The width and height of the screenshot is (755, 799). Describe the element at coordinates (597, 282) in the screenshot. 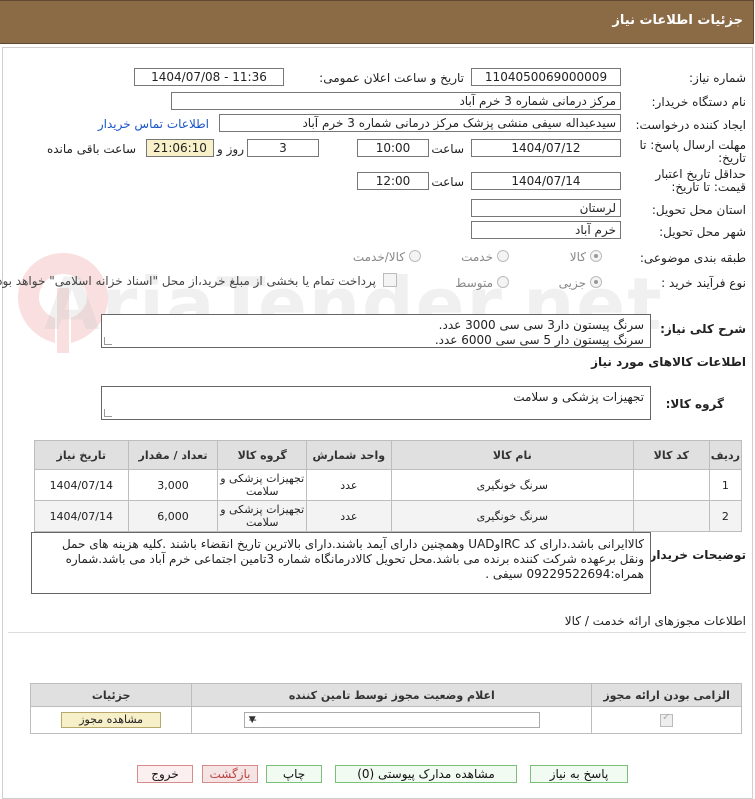

I see `process-radio-minor` at that location.